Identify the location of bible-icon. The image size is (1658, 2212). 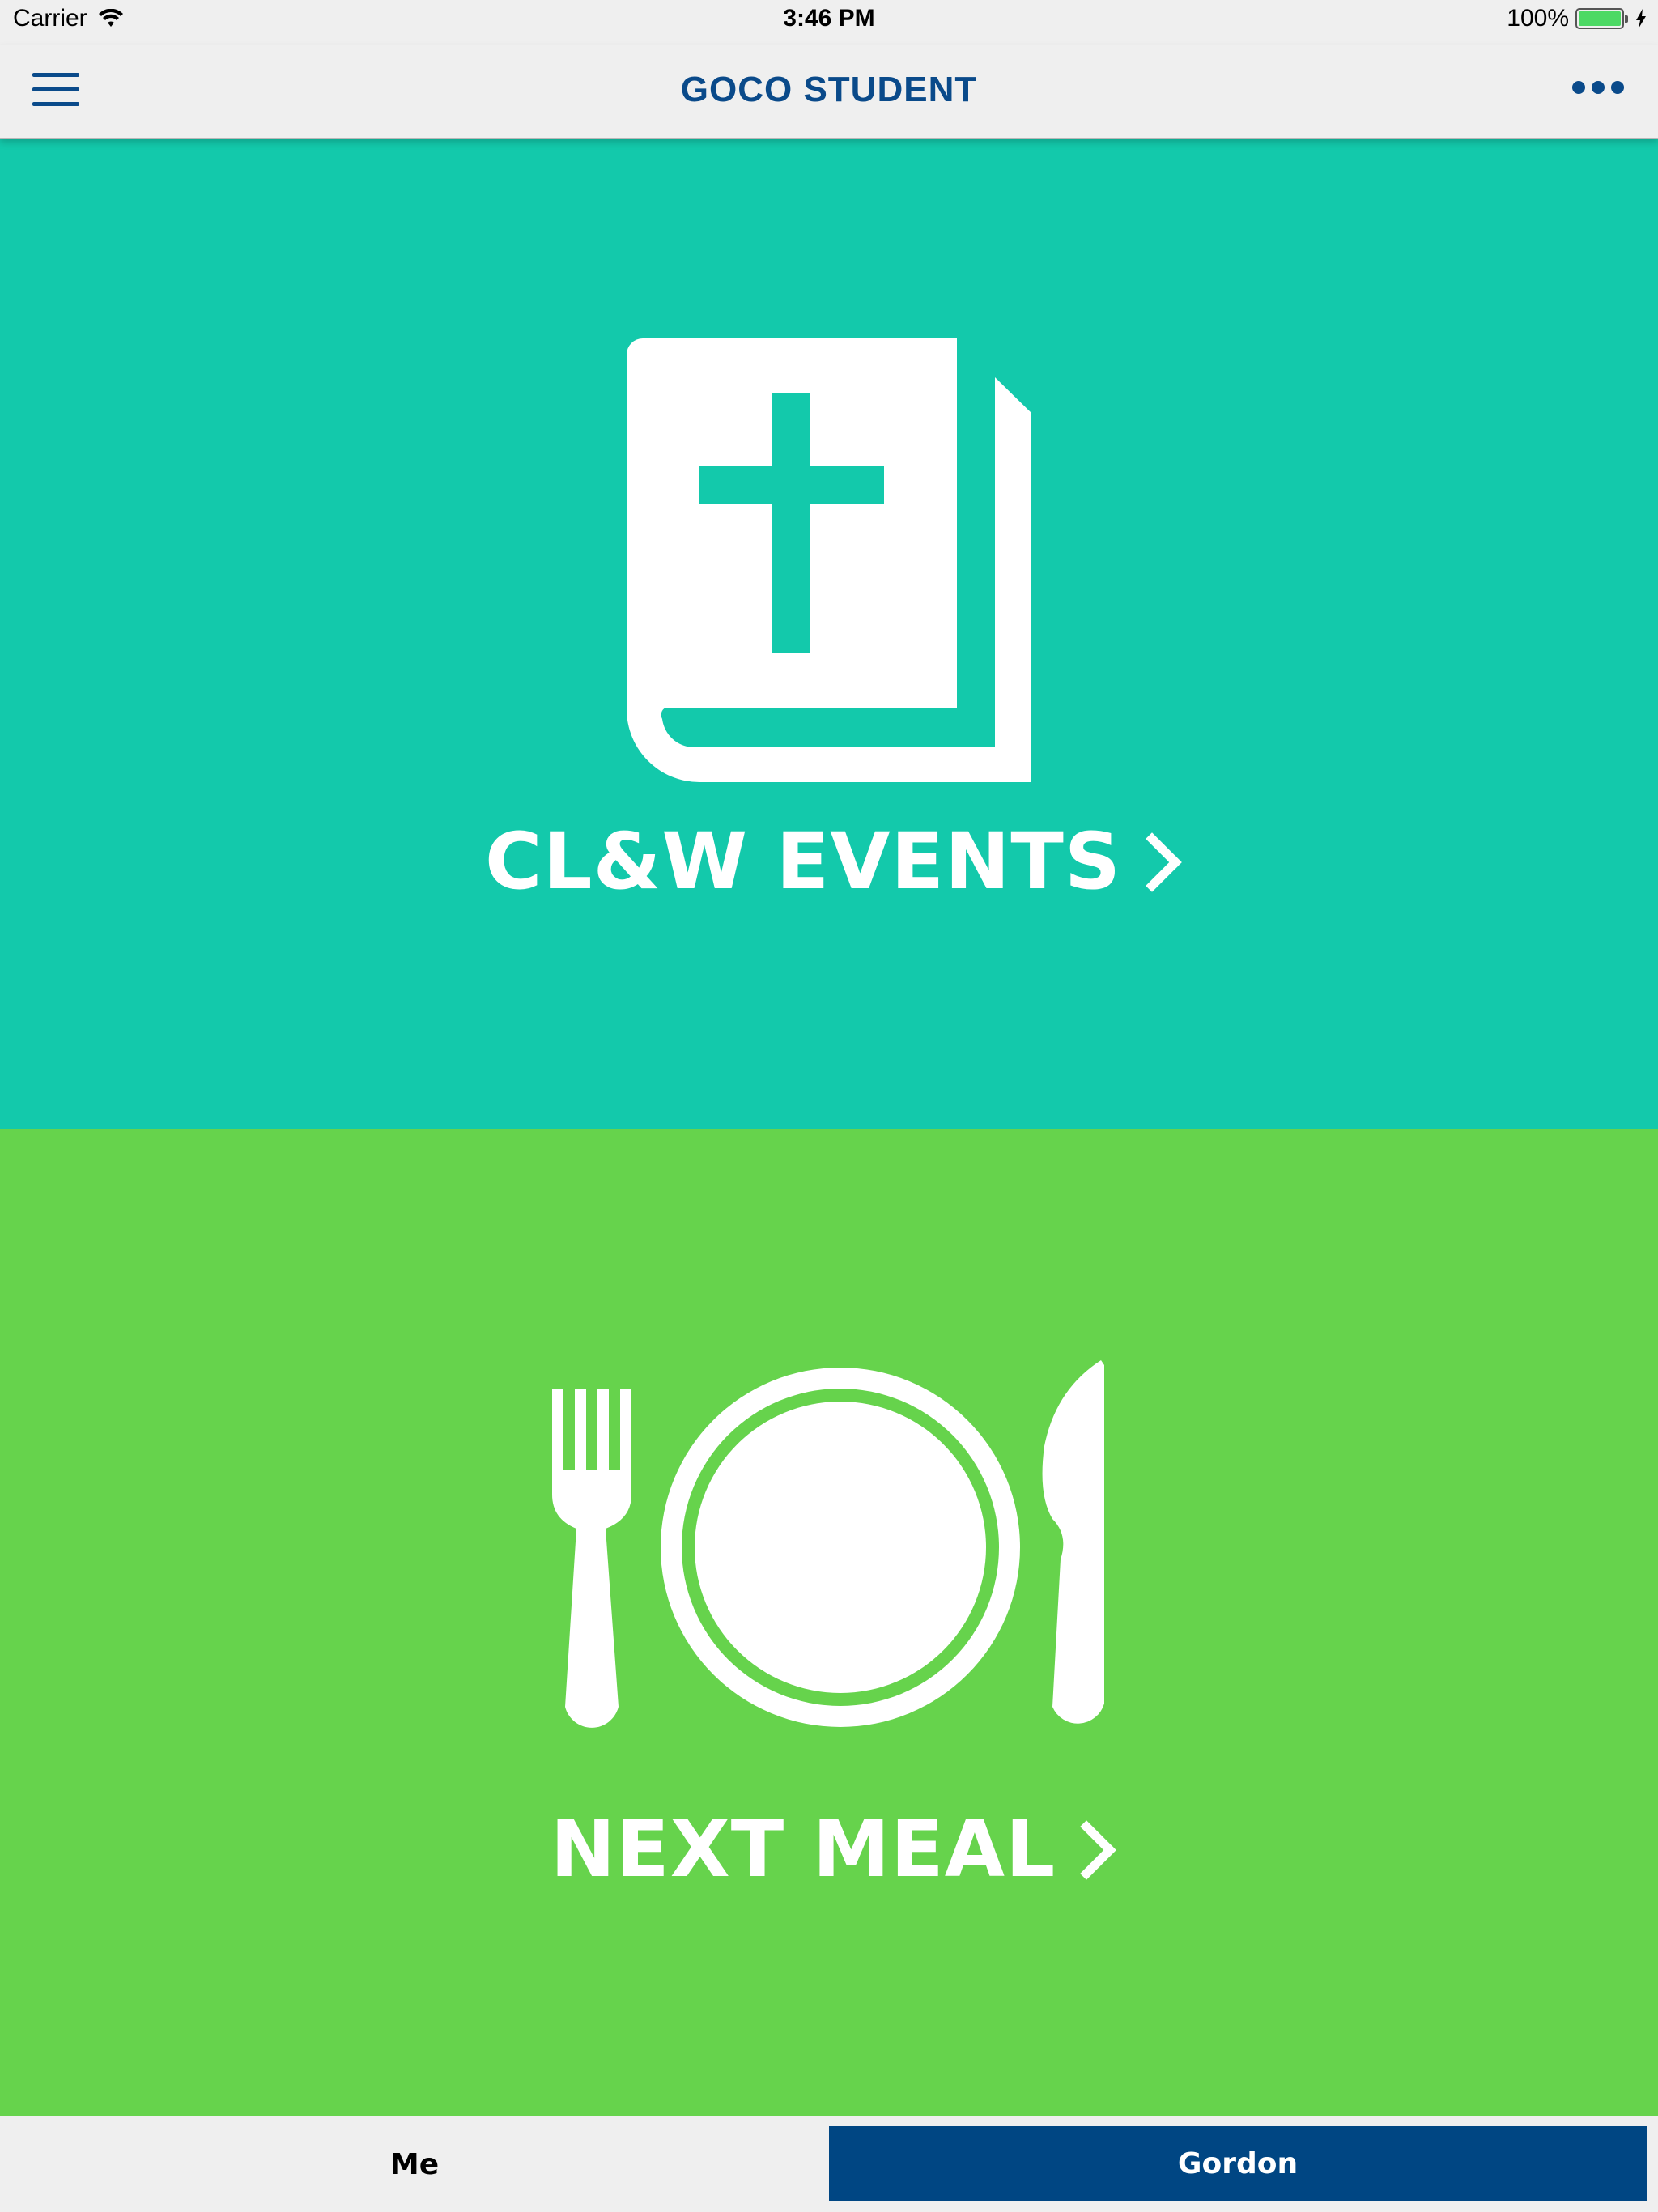
(829, 560).